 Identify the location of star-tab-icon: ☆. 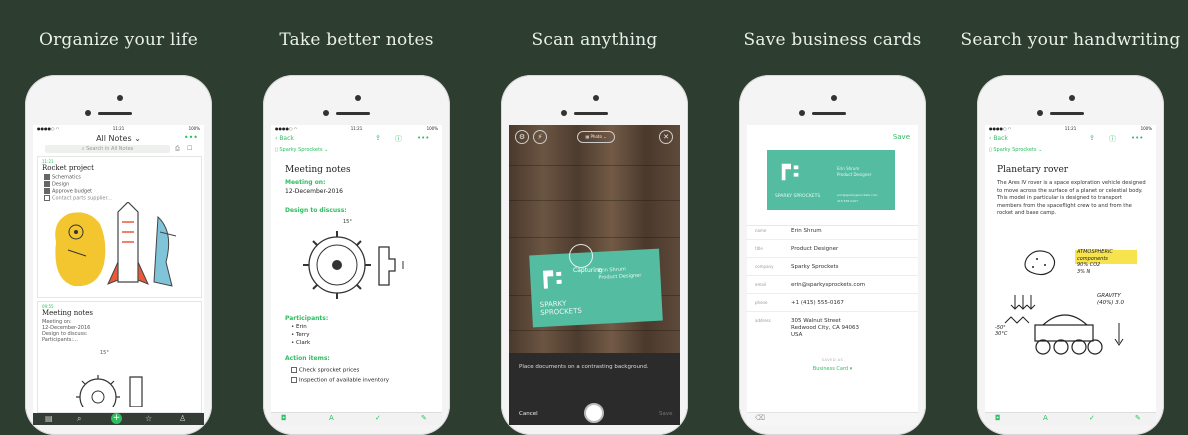
(148, 418).